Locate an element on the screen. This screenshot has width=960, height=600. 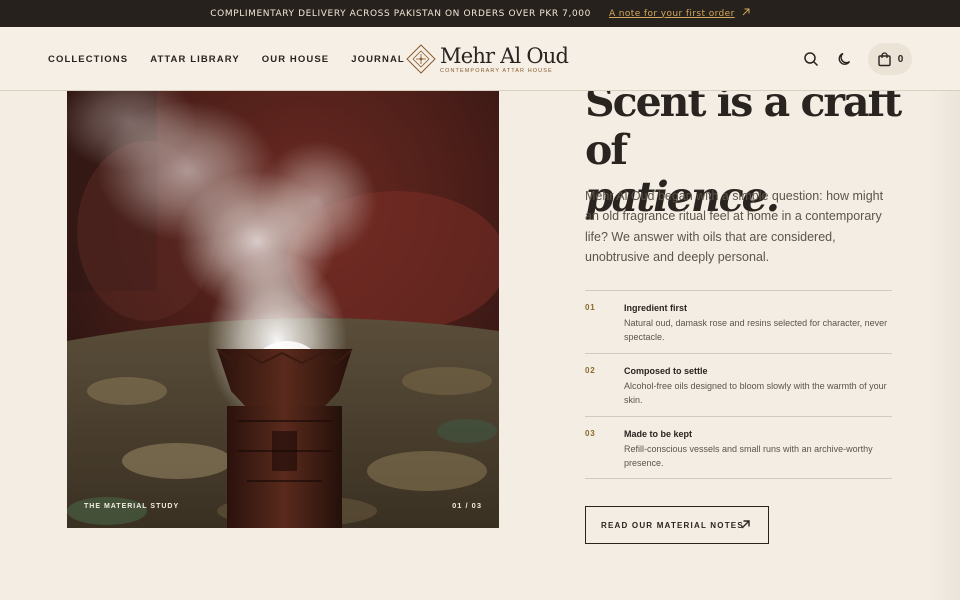
feature-title: Made to be kept is located at coordinates (658, 434).